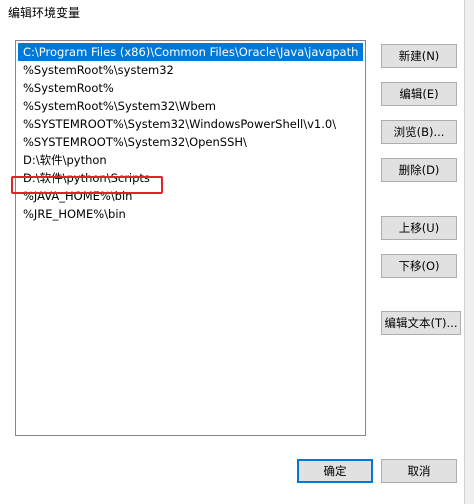  I want to click on new-button: 新建(N), so click(419, 56).